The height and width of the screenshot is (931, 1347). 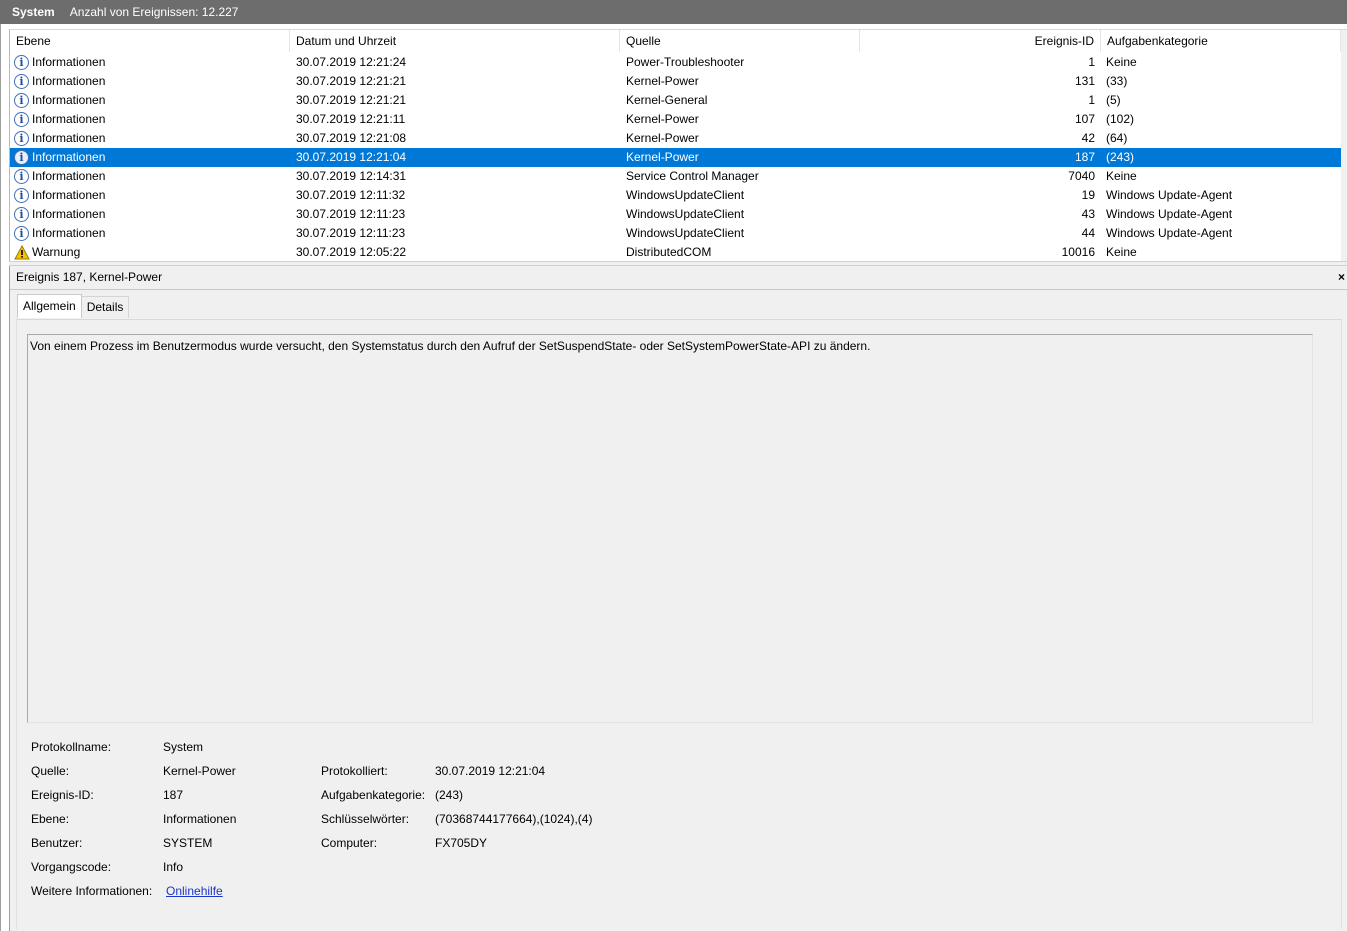 I want to click on date-cell: 30.07.2019 12:14:31, so click(x=351, y=176).